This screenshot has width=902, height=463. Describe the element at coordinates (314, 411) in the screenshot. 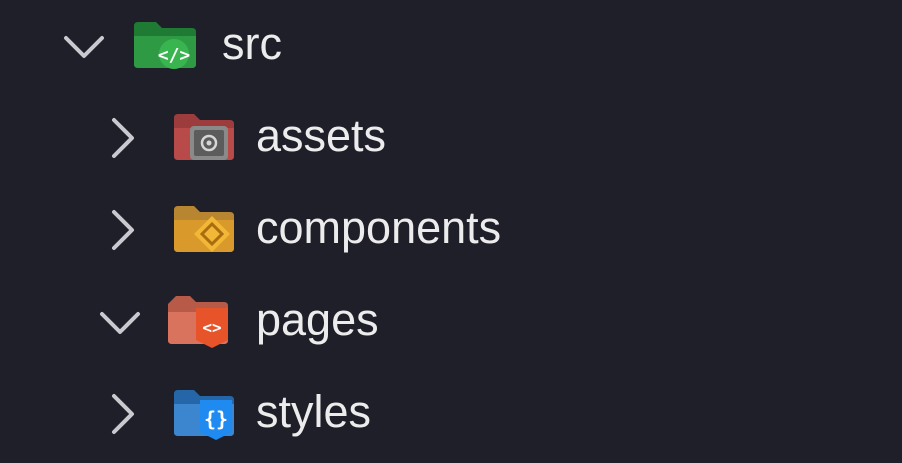

I see `tree-item-label: styles` at that location.